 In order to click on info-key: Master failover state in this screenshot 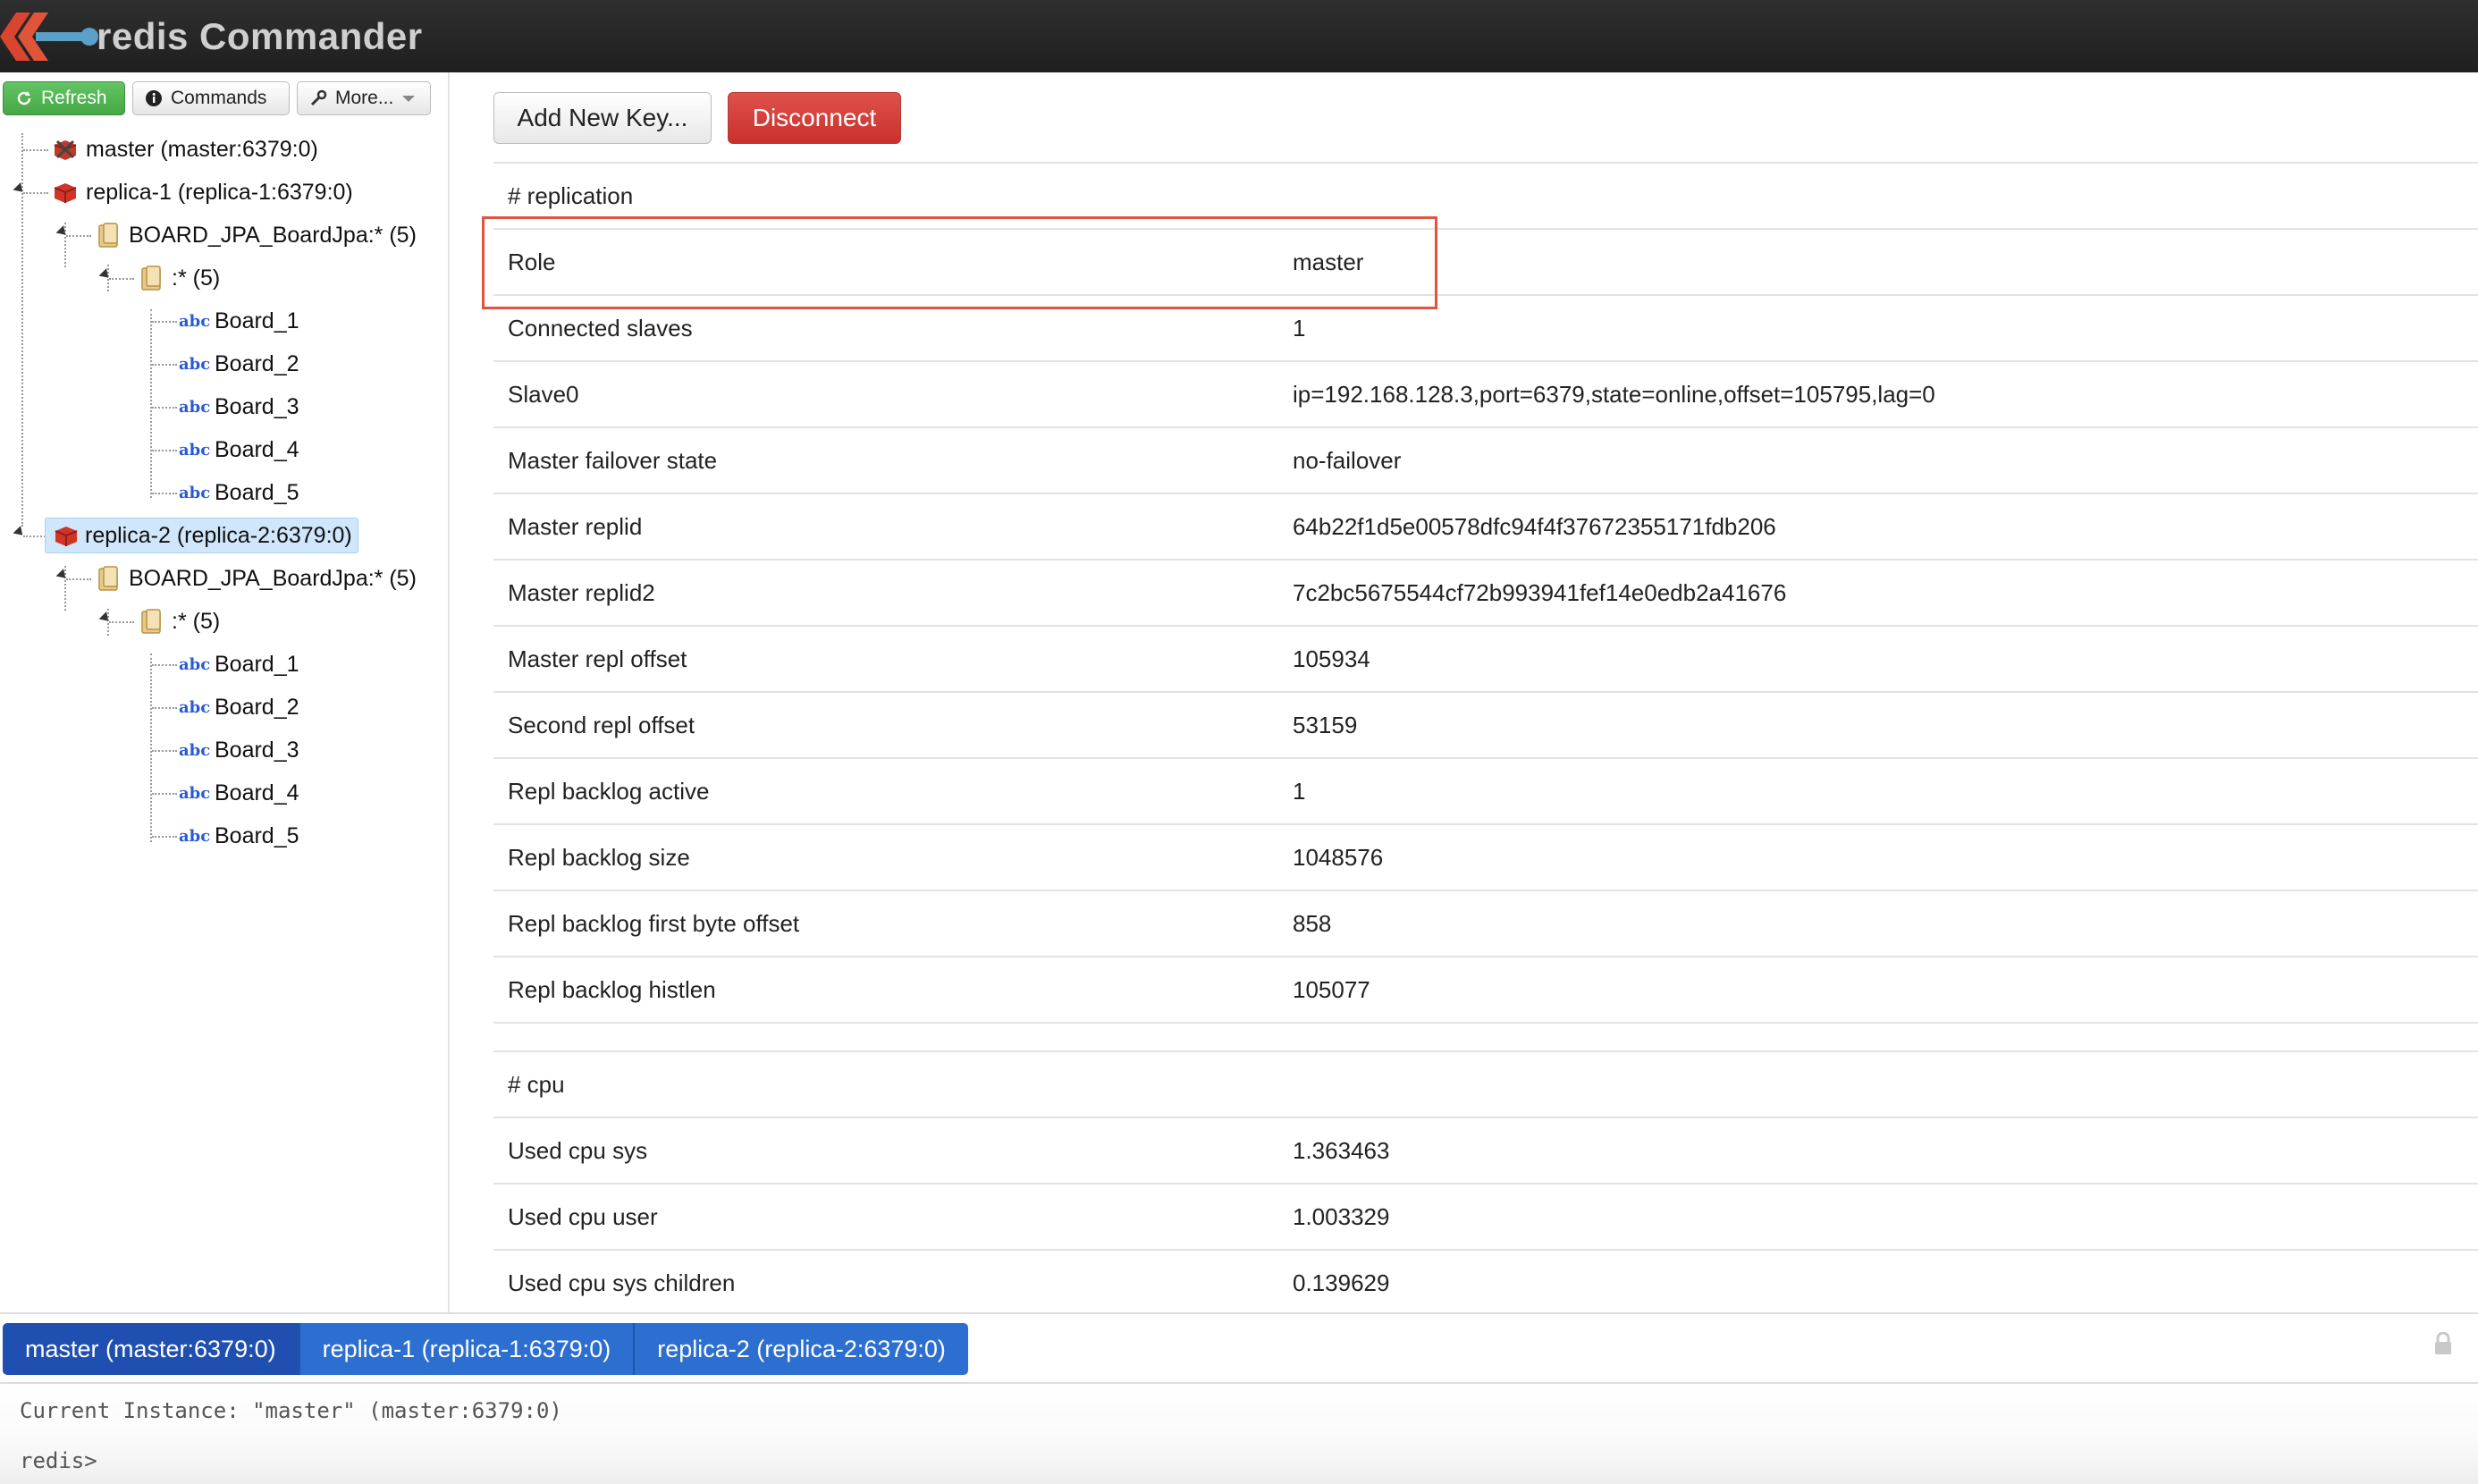, I will do `click(613, 460)`.